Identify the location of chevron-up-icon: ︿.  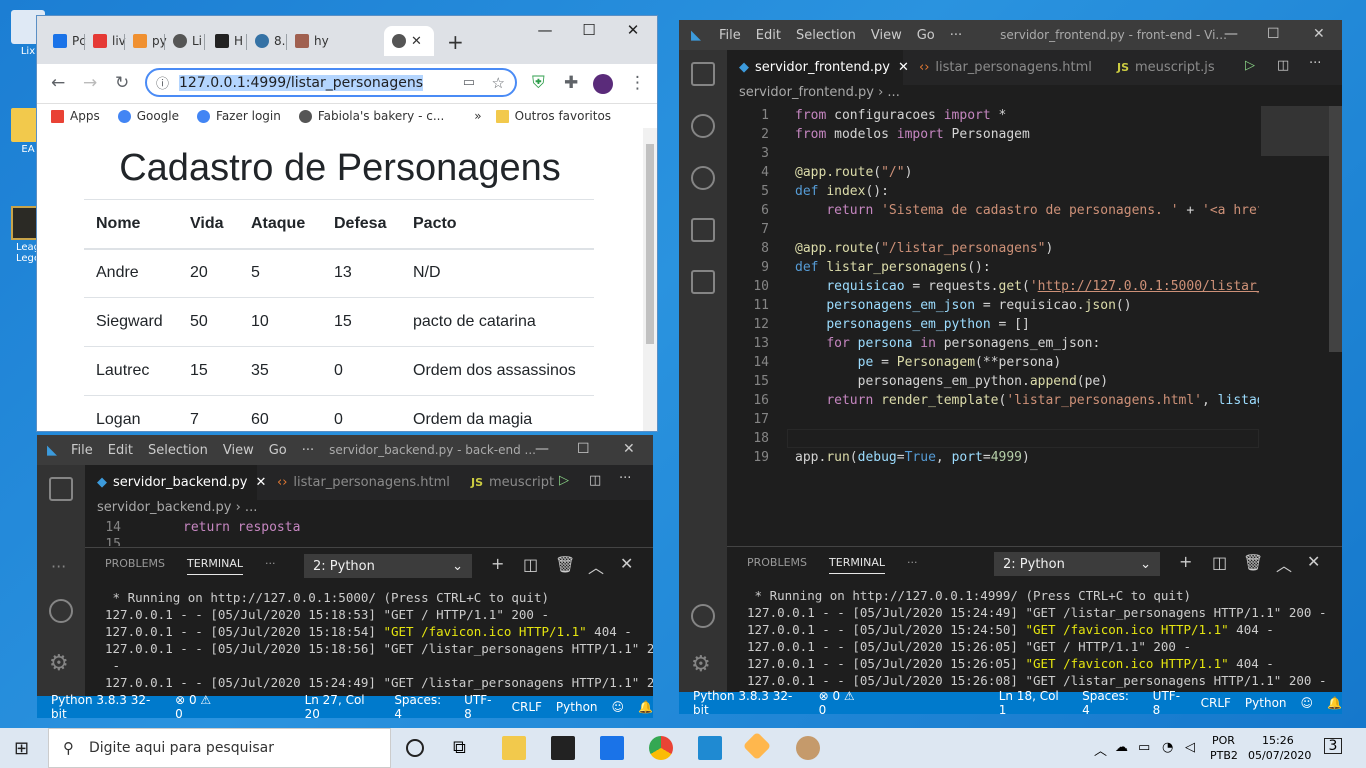
(1284, 564).